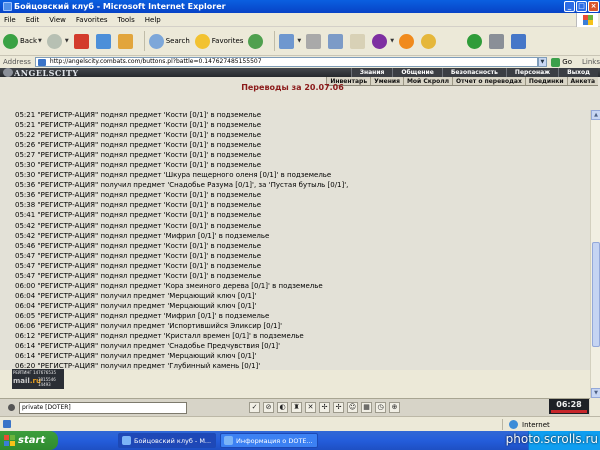 This screenshot has width=600, height=450. Describe the element at coordinates (296, 407) in the screenshot. I see `chat-tower-icon: ♜` at that location.